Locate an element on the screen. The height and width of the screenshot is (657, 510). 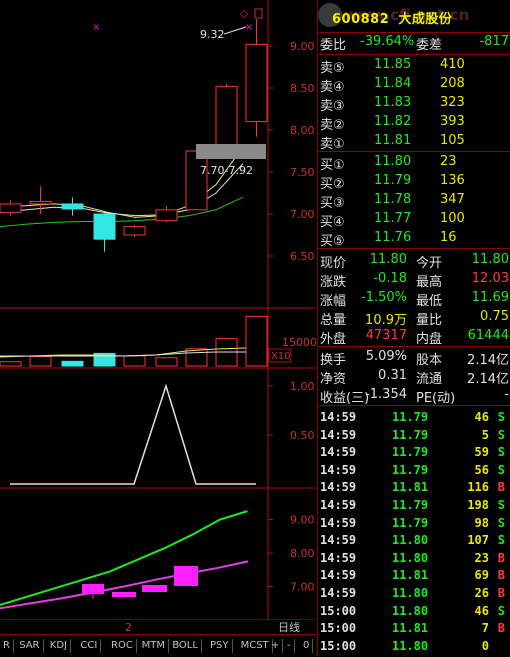
stat-label: 总量 is located at coordinates (333, 320).